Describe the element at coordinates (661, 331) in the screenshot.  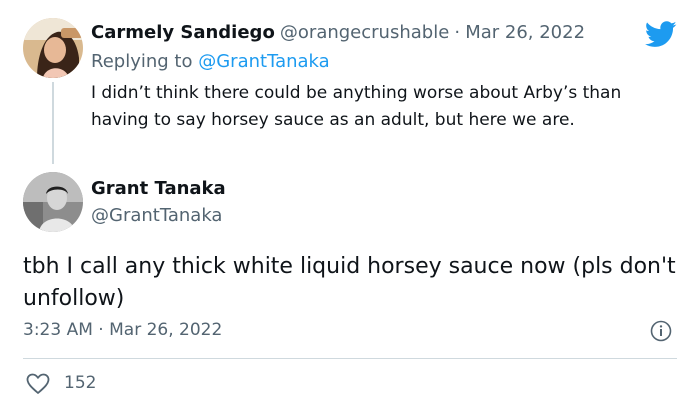
I see `info-icon` at that location.